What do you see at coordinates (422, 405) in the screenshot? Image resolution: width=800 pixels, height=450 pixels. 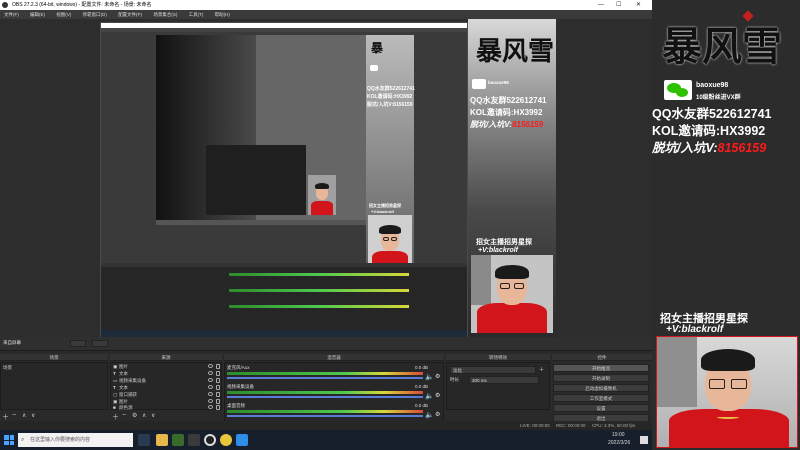 I see `mixer-track-db: 0.0 dB` at bounding box center [422, 405].